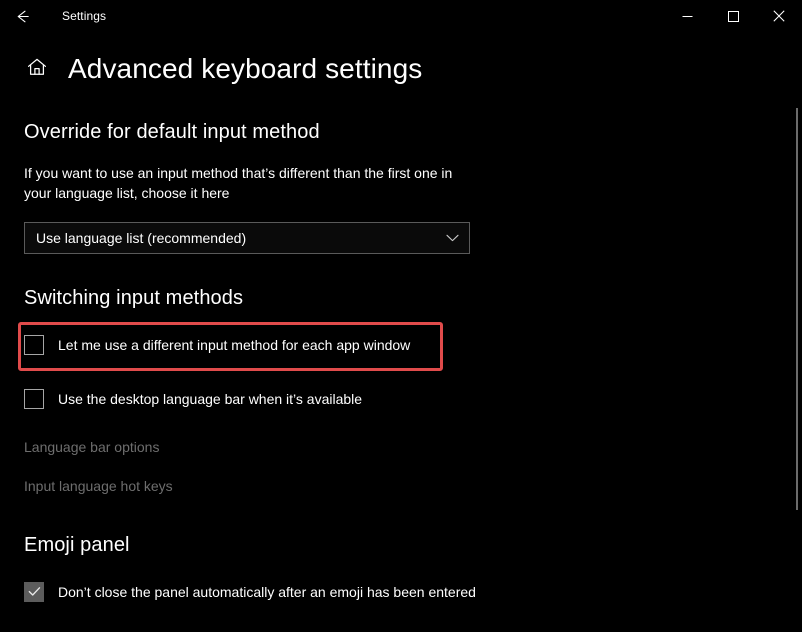 This screenshot has width=802, height=632. I want to click on emoji-section-heading: Emoji panel, so click(77, 544).